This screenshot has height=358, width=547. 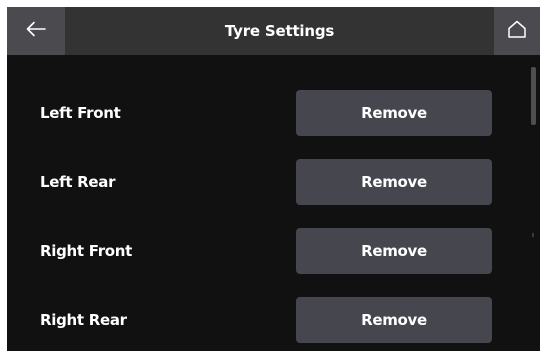 I want to click on settings-row-right-front: Right Front Remove, so click(x=257, y=251).